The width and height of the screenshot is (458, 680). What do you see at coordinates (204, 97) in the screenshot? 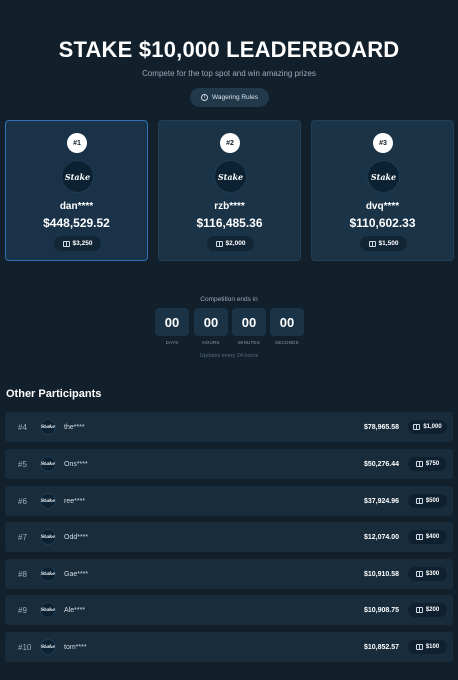
I see `info-icon: i` at bounding box center [204, 97].